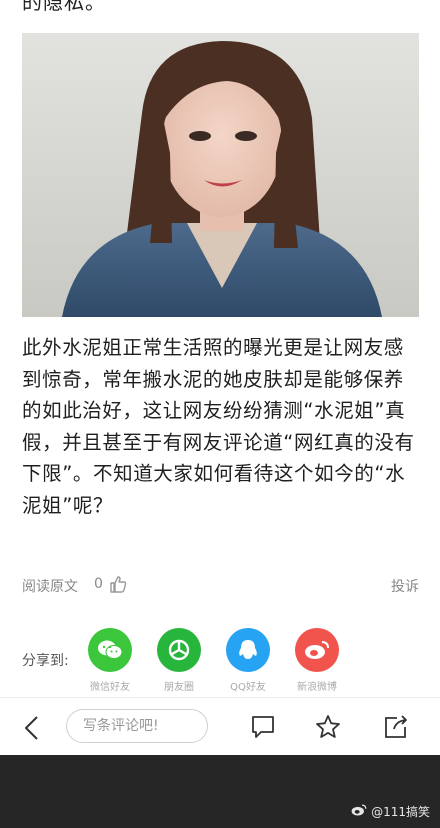 Image resolution: width=440 pixels, height=828 pixels. What do you see at coordinates (220, 726) in the screenshot?
I see `bottom-toolbar: 写条评论吧!` at bounding box center [220, 726].